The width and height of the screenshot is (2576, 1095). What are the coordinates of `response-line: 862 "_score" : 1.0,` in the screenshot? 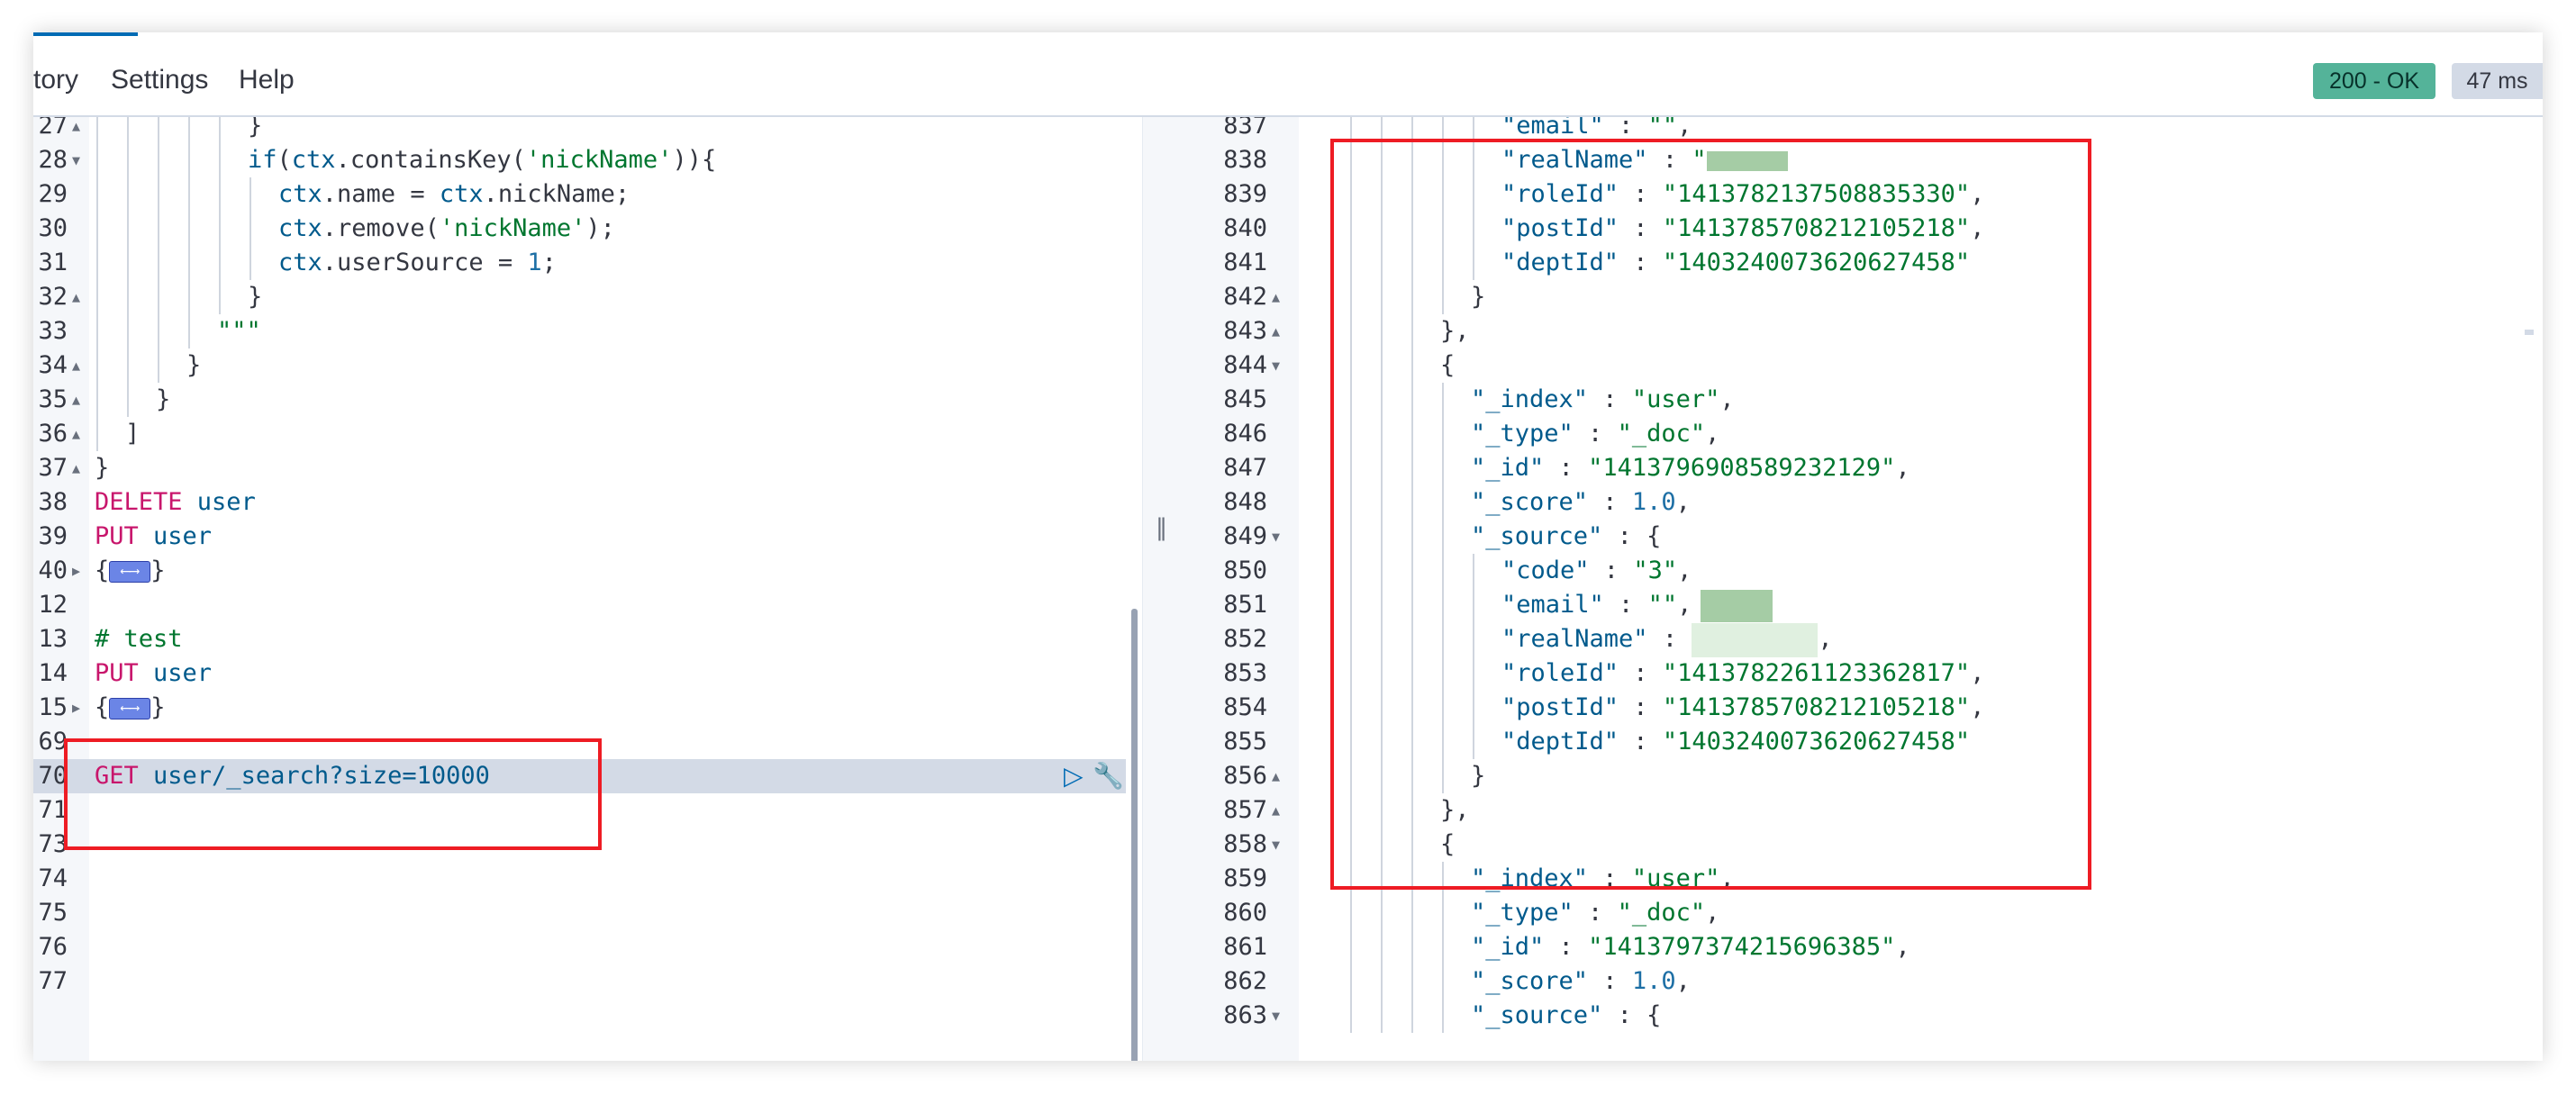 It's located at (1860, 981).